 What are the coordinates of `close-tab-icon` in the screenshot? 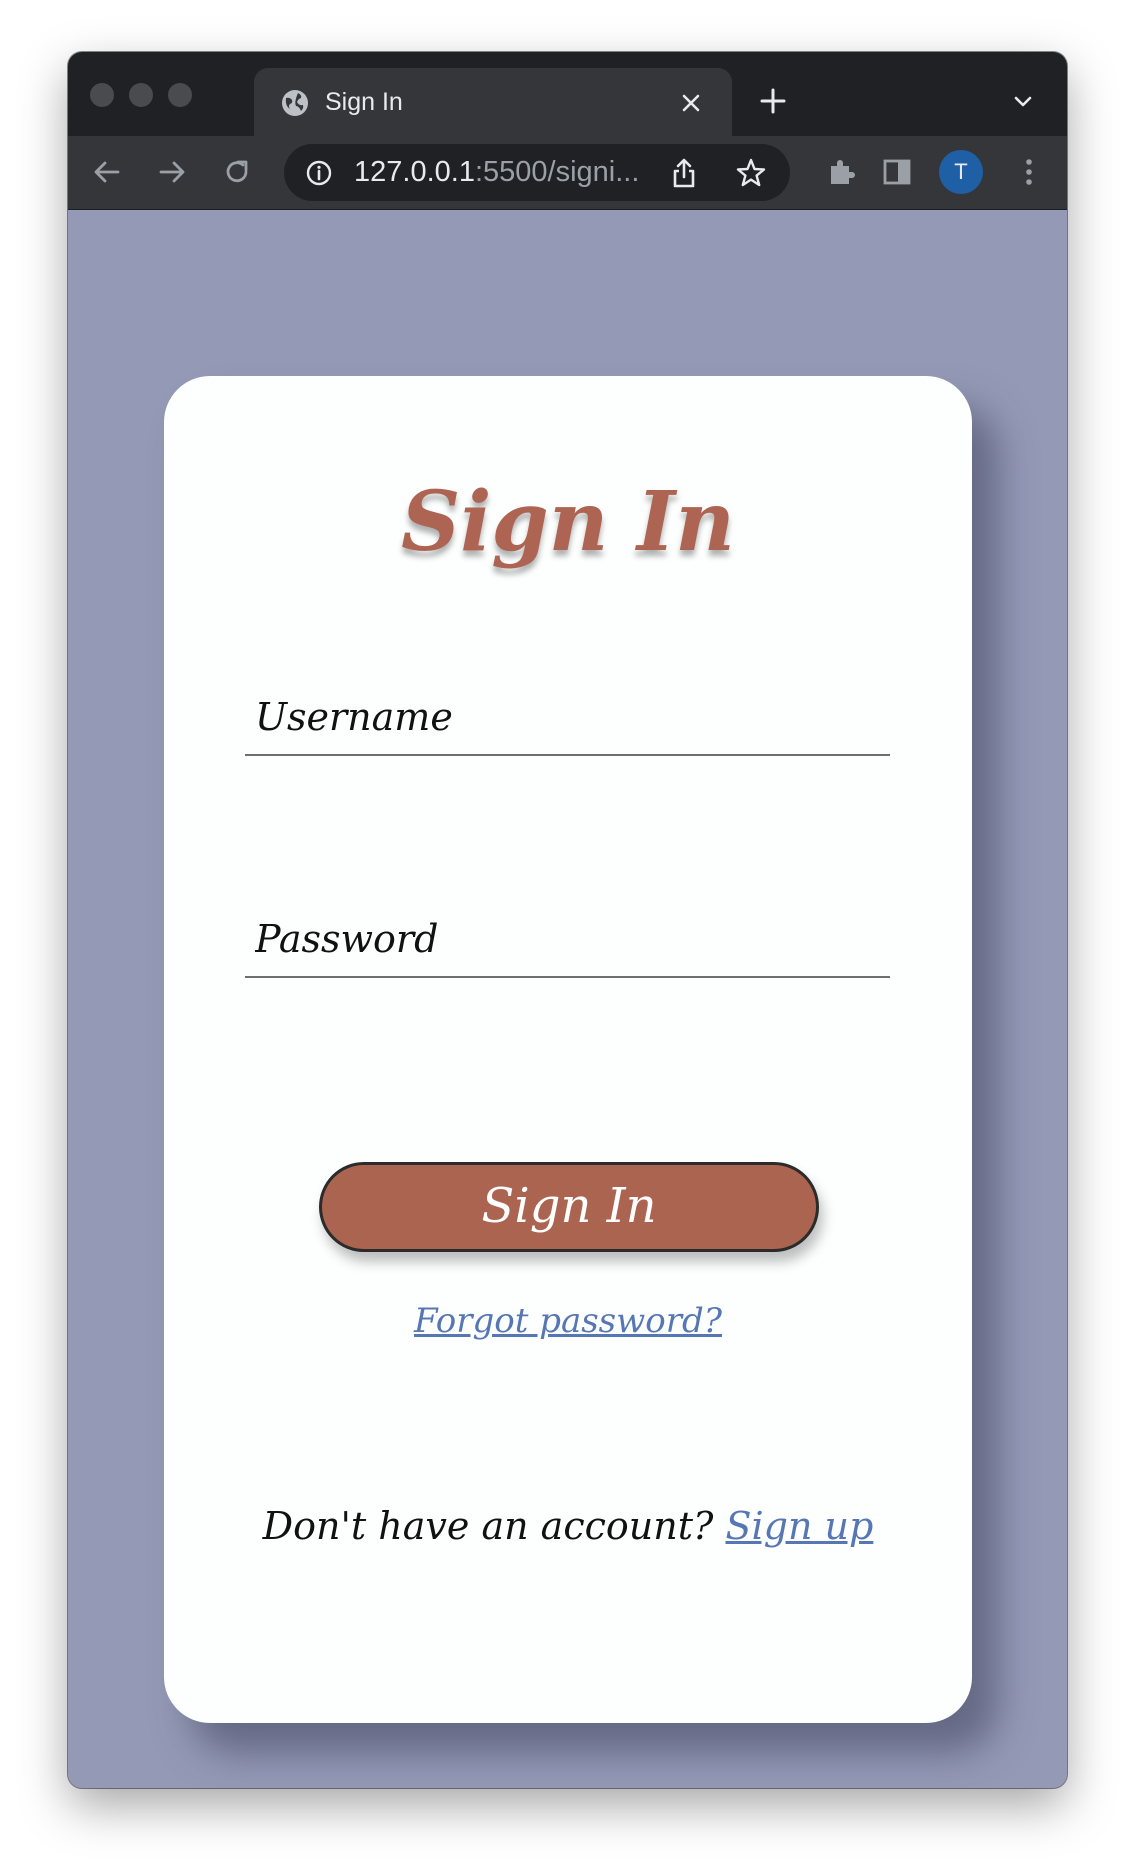 It's located at (691, 103).